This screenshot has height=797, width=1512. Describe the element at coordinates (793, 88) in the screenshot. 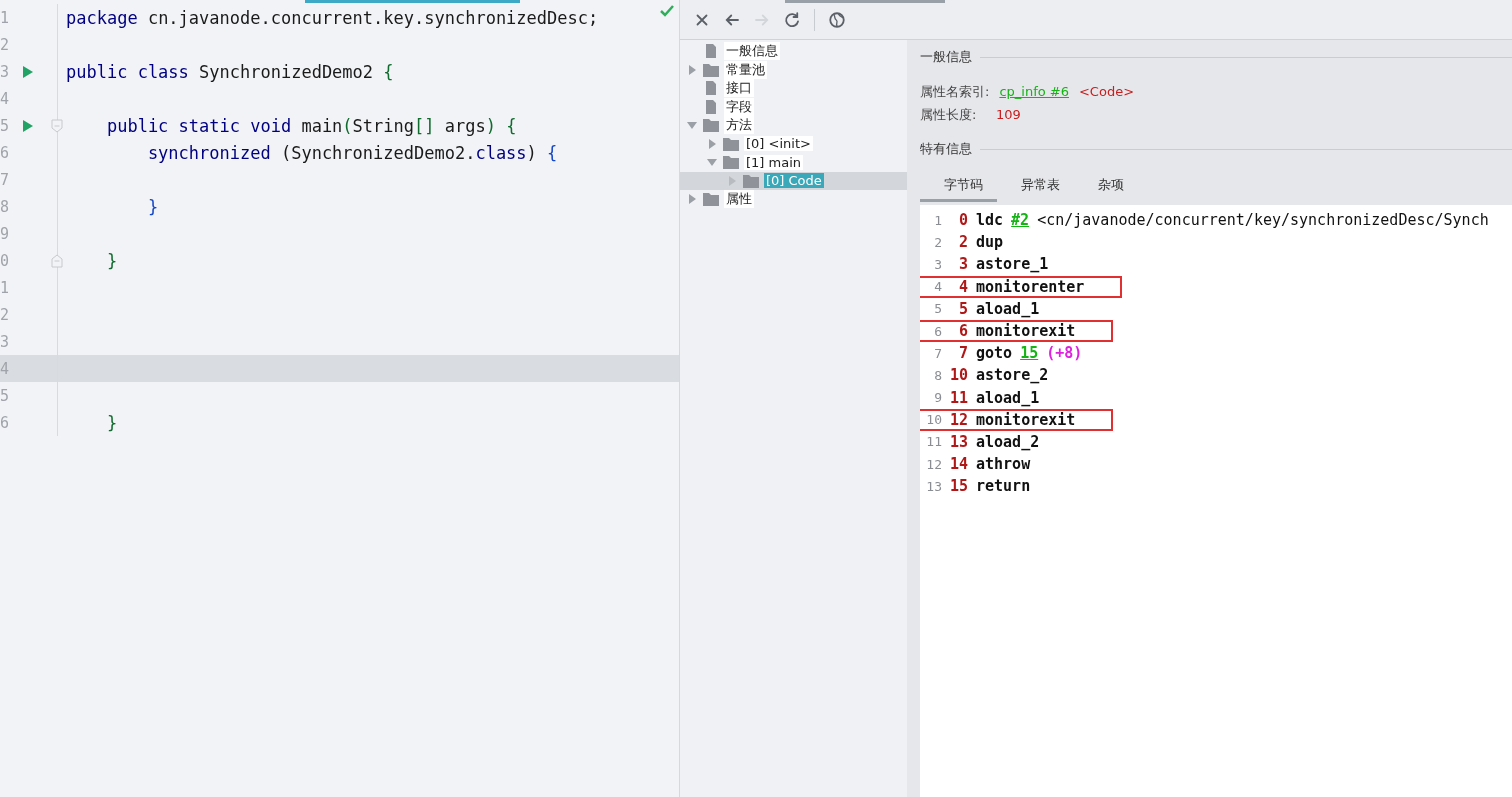

I see `tree-row: 接口` at that location.